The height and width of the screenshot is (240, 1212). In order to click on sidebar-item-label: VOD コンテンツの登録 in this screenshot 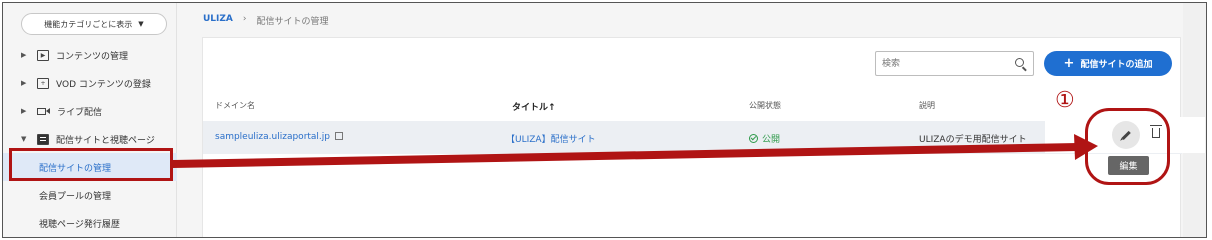, I will do `click(103, 84)`.